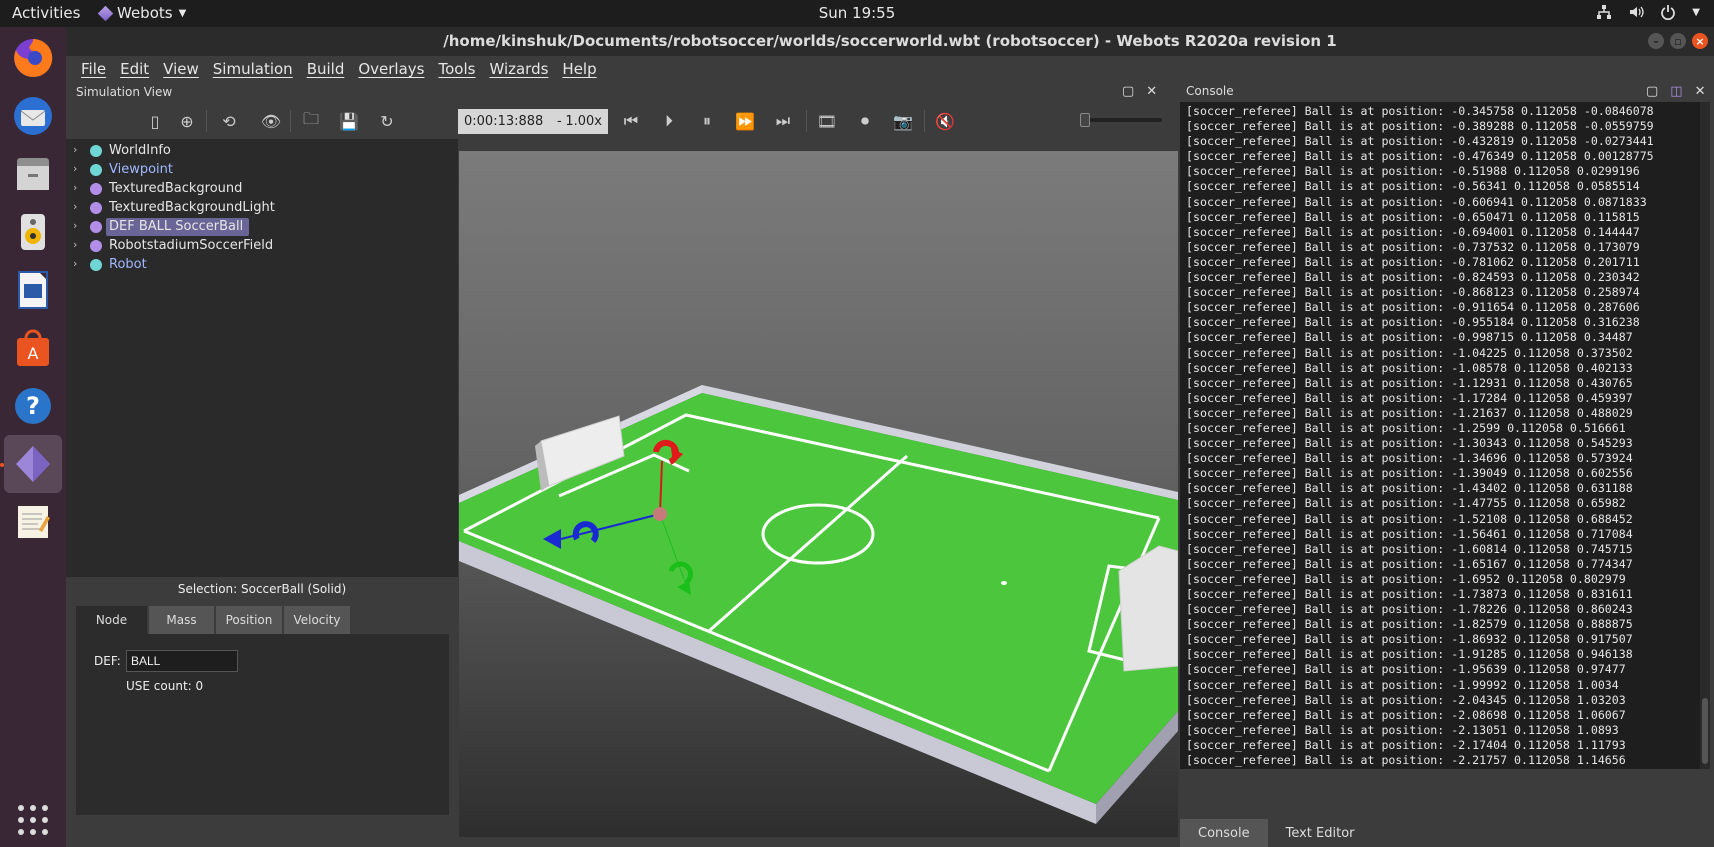  What do you see at coordinates (182, 661) in the screenshot?
I see `def-field` at bounding box center [182, 661].